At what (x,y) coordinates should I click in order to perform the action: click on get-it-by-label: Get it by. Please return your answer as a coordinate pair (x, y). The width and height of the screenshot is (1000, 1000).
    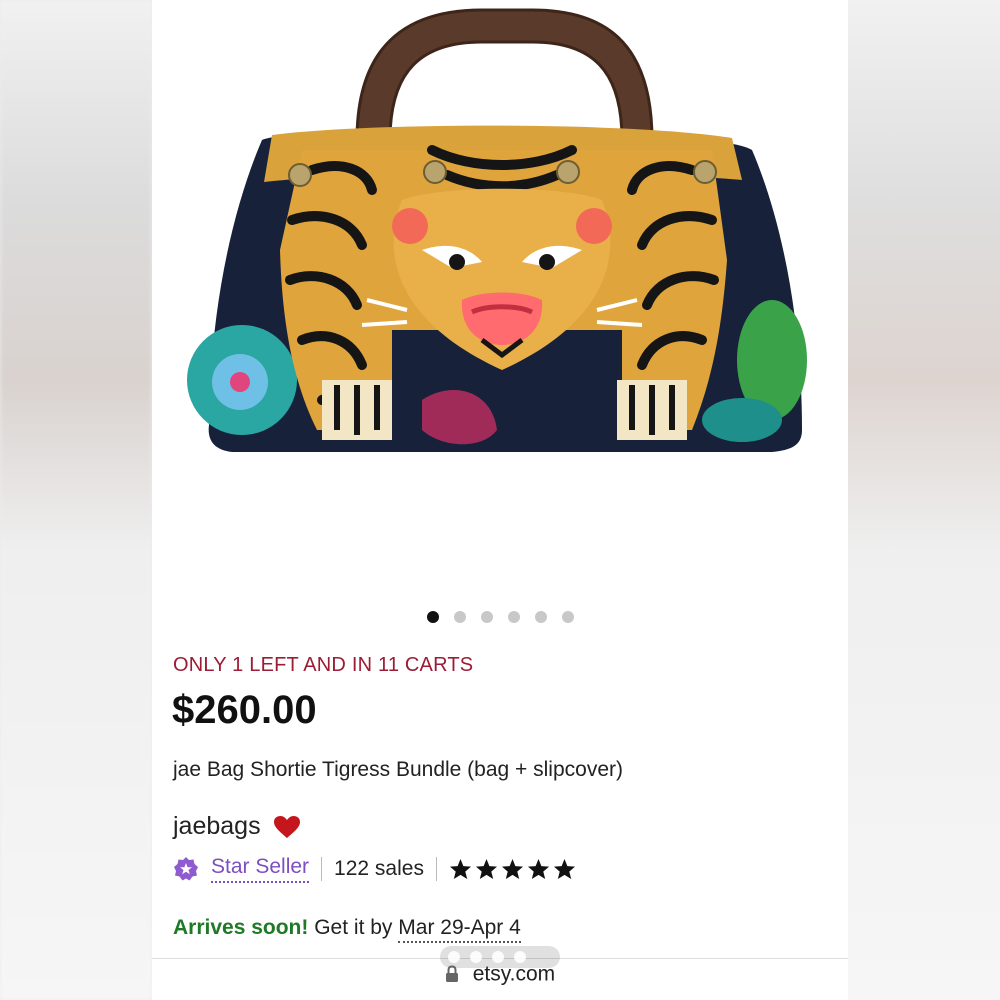
    Looking at the image, I should click on (353, 927).